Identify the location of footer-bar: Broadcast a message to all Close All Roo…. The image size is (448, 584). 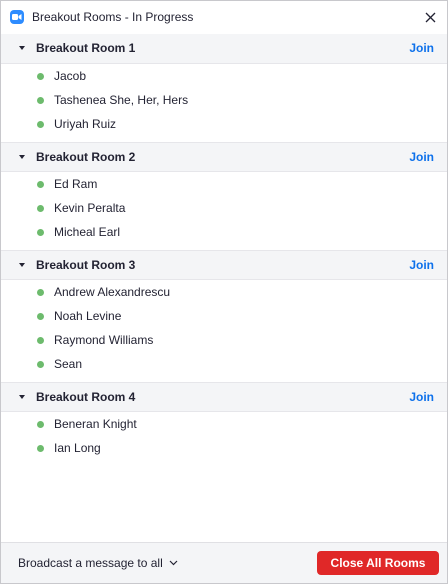
(224, 562).